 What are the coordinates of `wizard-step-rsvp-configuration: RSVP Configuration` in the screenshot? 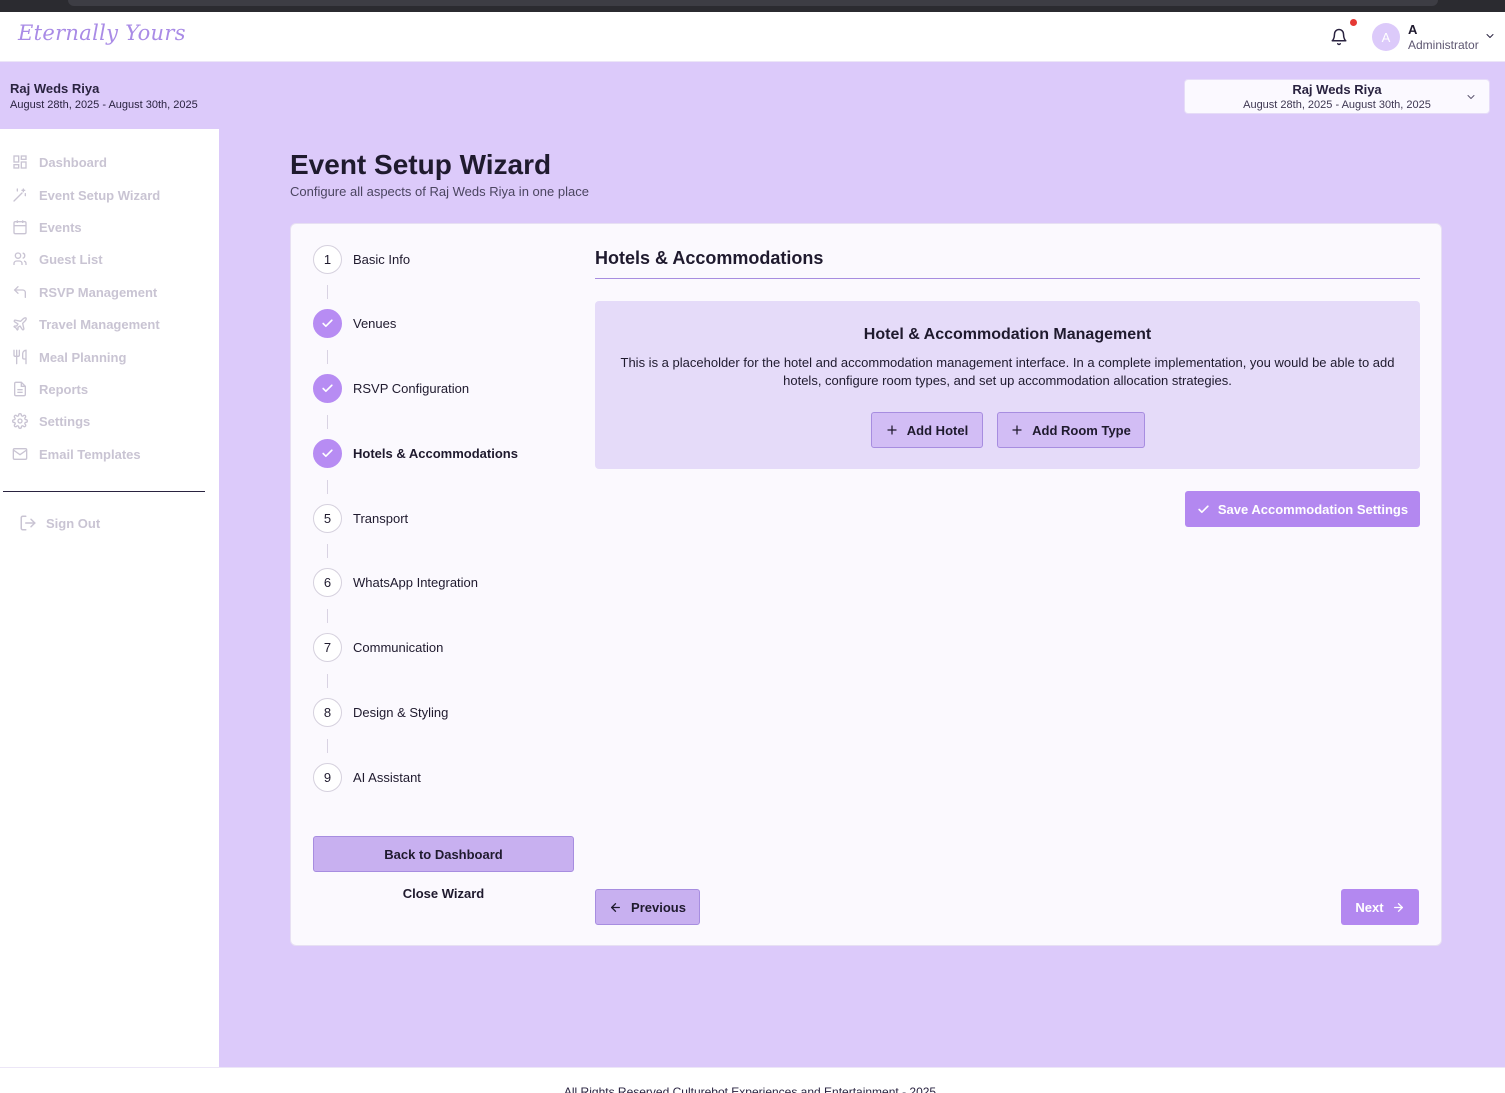 It's located at (391, 388).